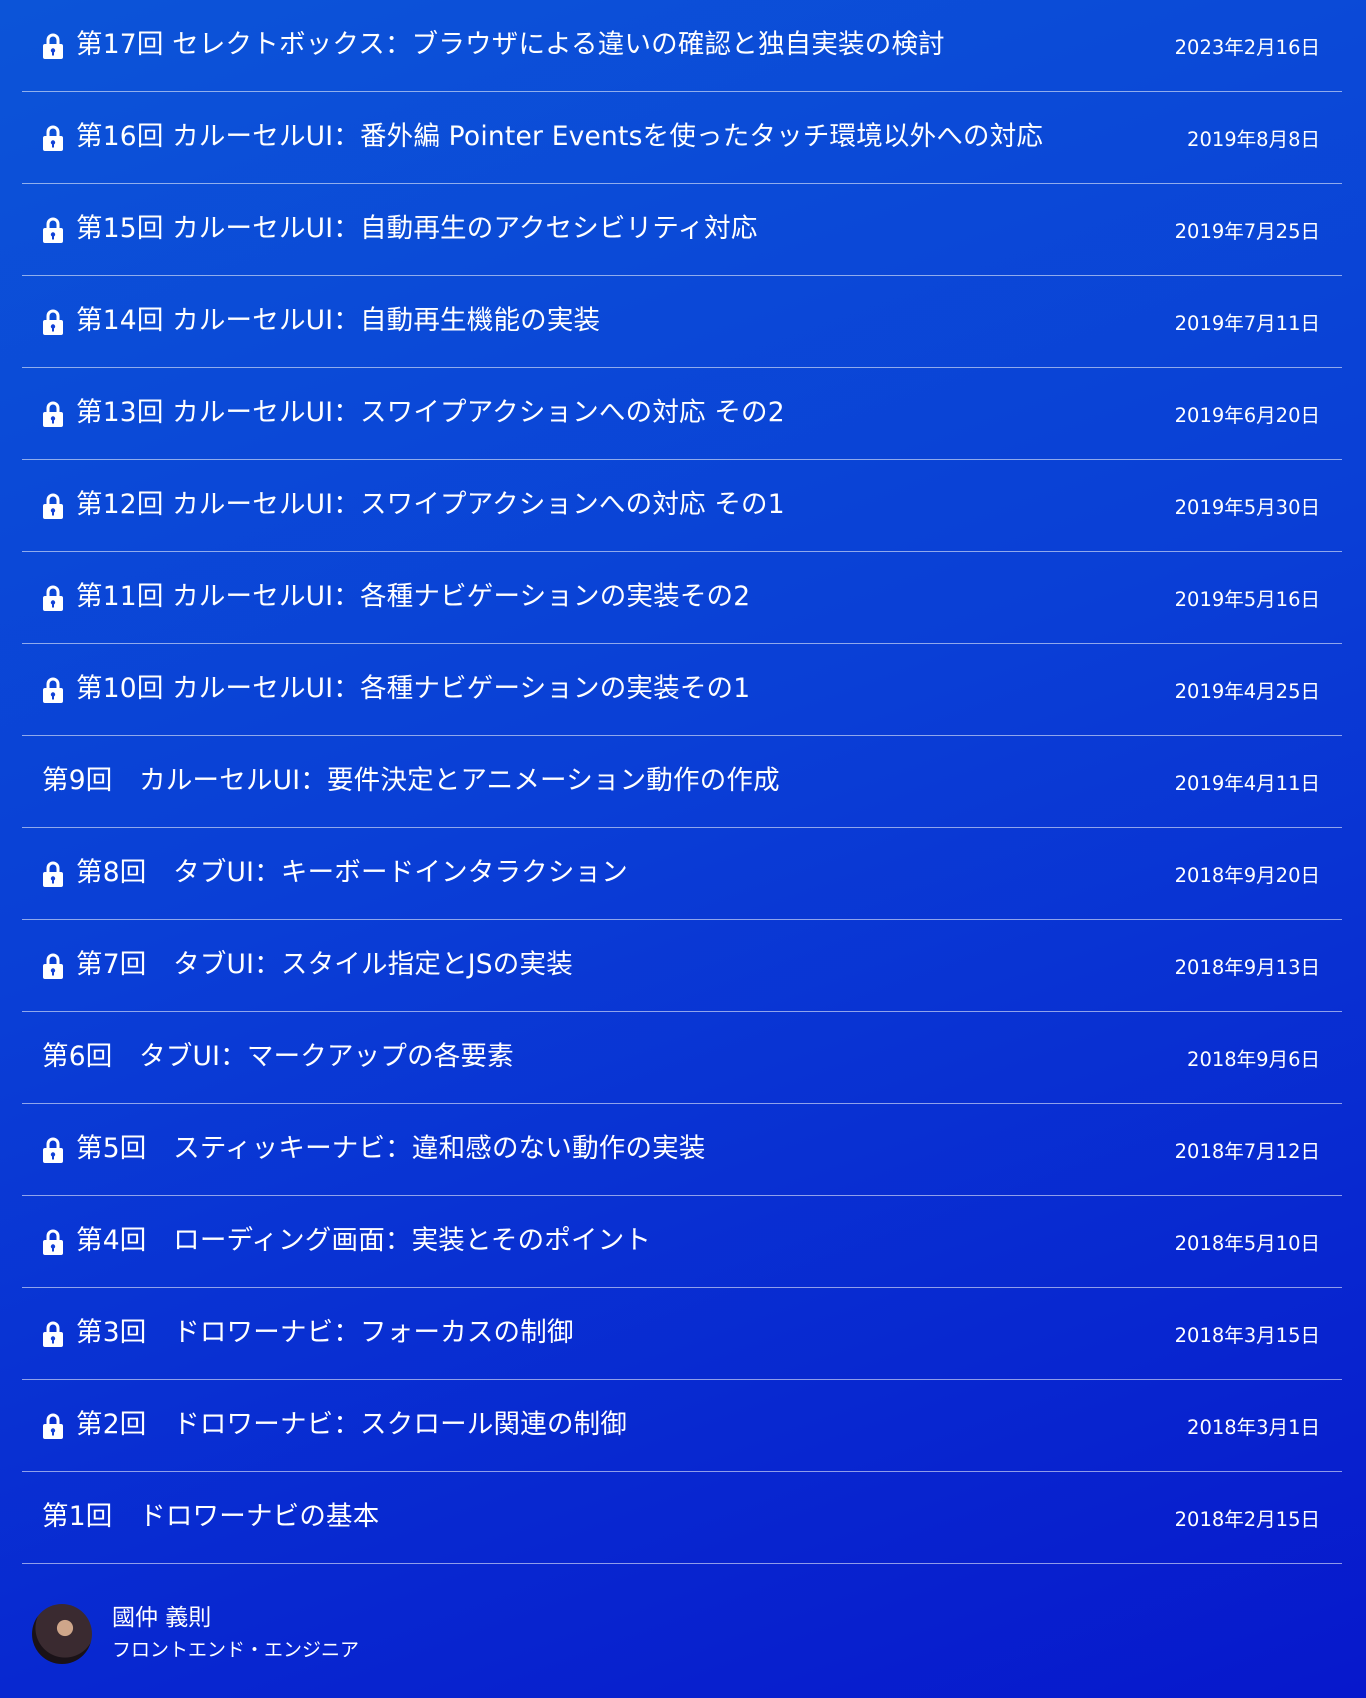  I want to click on article-row-main: 第6回 タブUI：マークアップの各要素, so click(278, 1057).